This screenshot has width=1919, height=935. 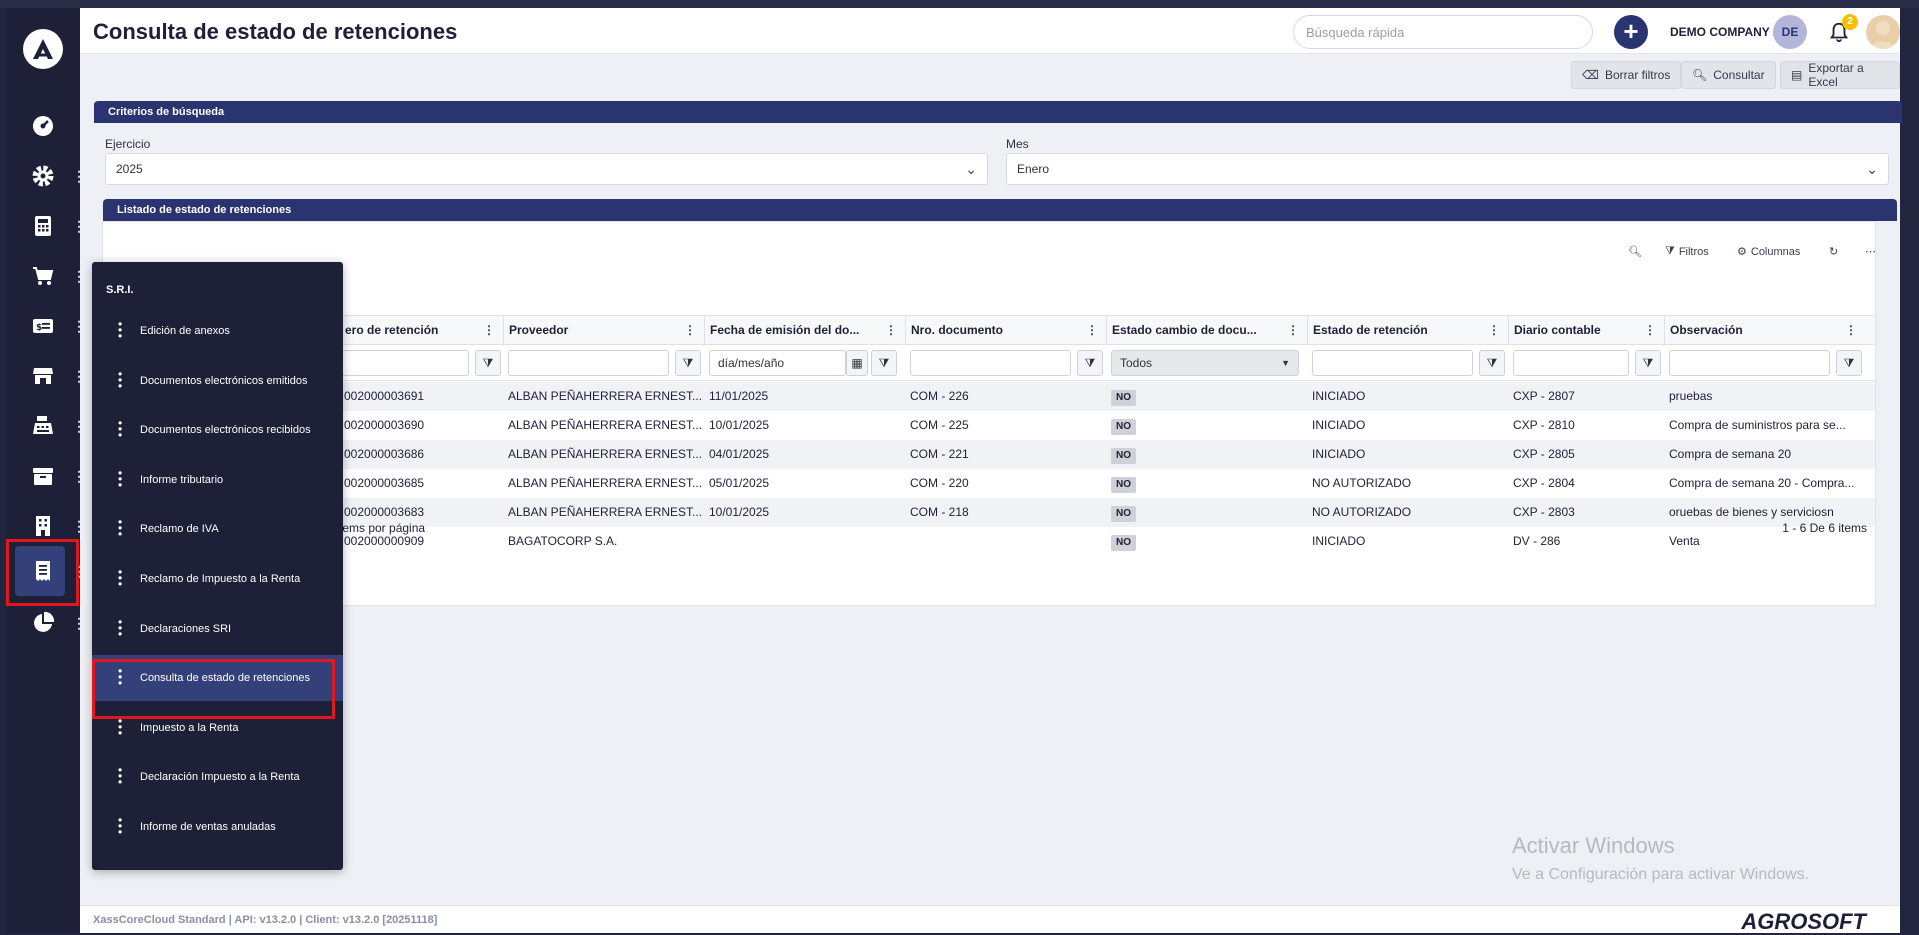 I want to click on column-header: Proveedor ⋮, so click(x=603, y=331).